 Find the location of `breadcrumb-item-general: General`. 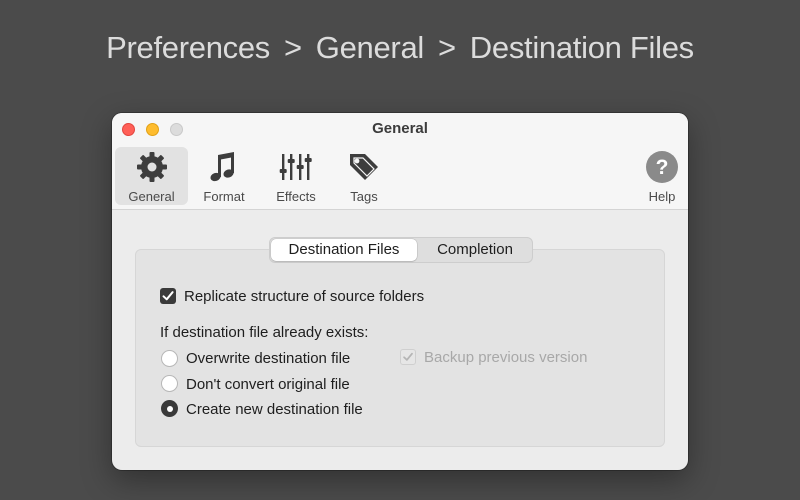

breadcrumb-item-general: General is located at coordinates (369, 47).